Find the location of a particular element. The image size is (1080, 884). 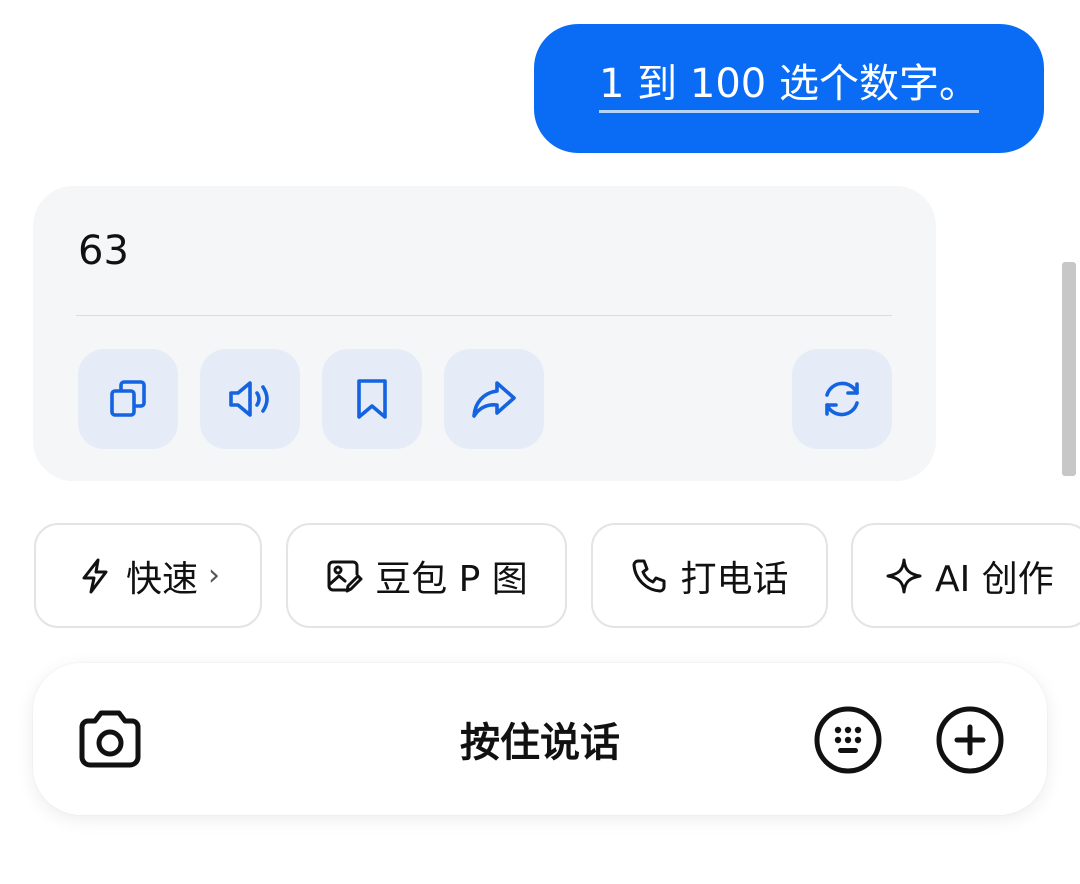

hold-to-talk-button: 按住说话 is located at coordinates (540, 739).